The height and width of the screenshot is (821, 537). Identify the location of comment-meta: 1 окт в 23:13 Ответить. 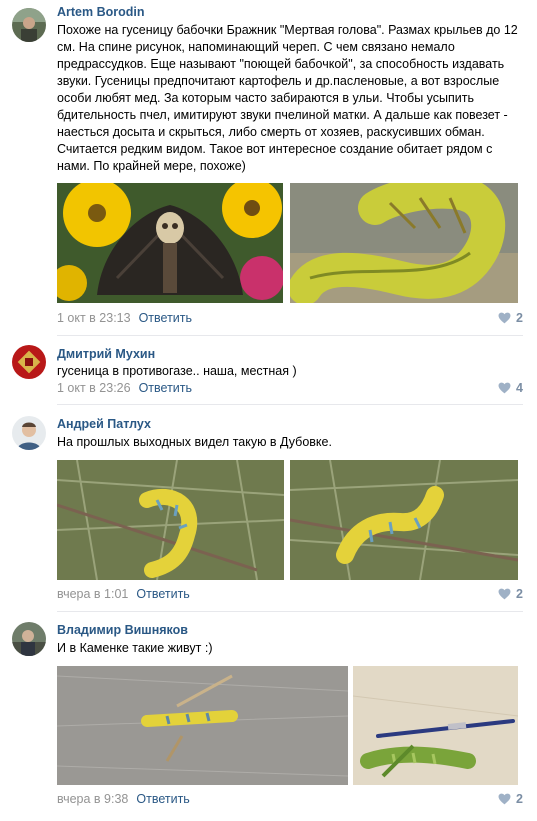
(124, 318).